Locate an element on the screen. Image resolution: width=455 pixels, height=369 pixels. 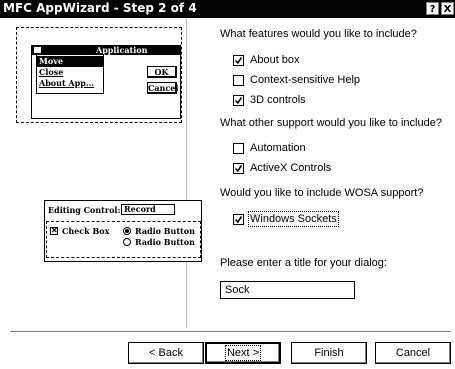
illustration-cancel-button: Cancel is located at coordinates (163, 88).